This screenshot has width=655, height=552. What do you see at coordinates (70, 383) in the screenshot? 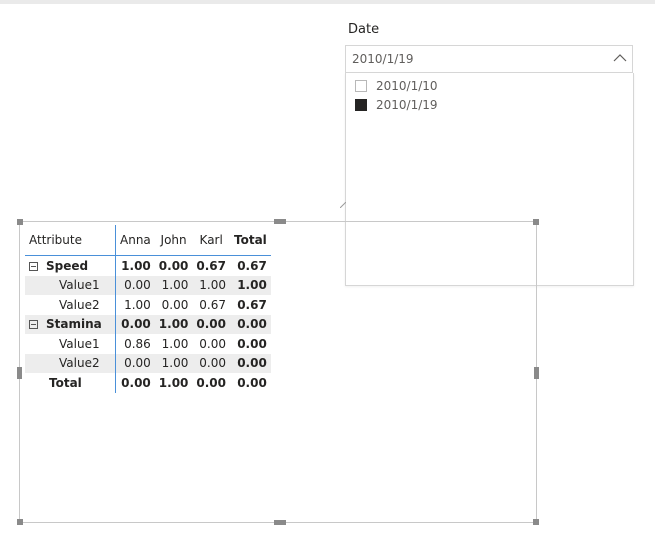
I see `row-label-total: Total` at bounding box center [70, 383].